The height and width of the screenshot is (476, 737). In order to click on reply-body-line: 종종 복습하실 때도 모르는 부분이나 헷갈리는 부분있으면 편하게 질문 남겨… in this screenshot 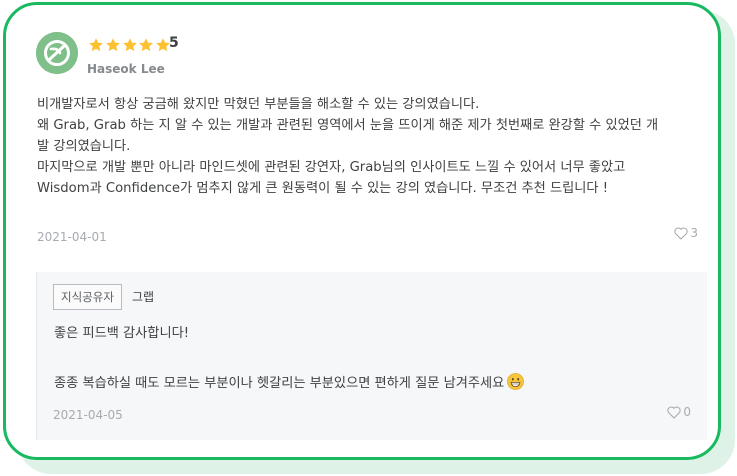, I will do `click(374, 385)`.